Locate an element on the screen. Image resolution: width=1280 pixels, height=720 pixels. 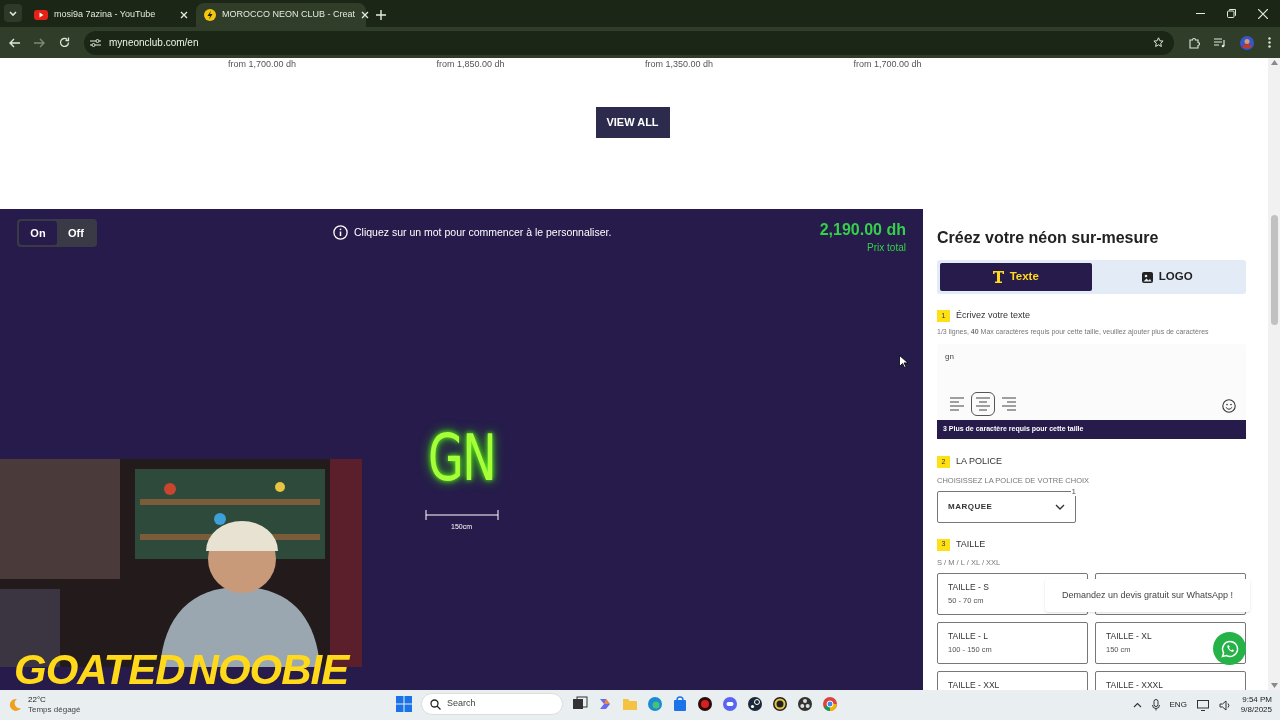
step-title: Écrivez votre texte is located at coordinates (993, 315).